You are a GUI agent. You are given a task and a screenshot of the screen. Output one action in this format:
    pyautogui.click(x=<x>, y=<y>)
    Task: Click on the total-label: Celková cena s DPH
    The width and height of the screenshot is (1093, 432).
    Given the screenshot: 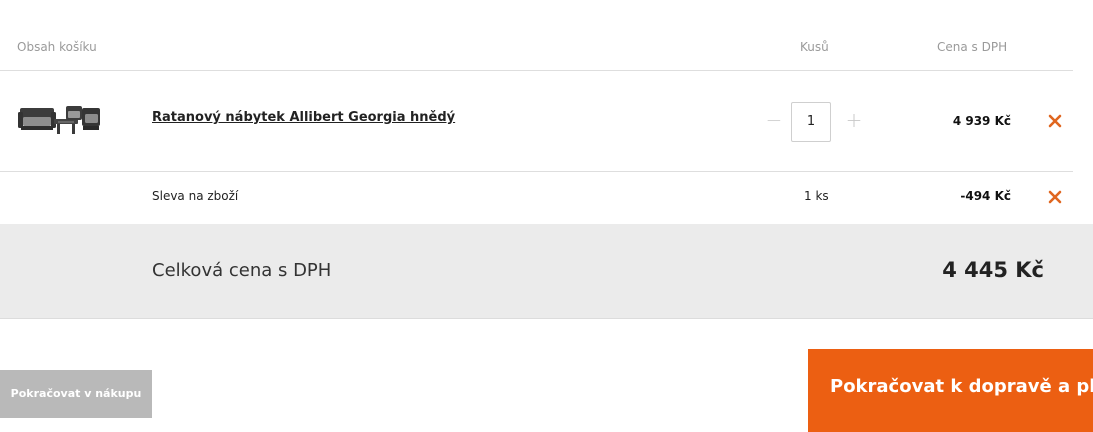 What is the action you would take?
    pyautogui.click(x=242, y=270)
    